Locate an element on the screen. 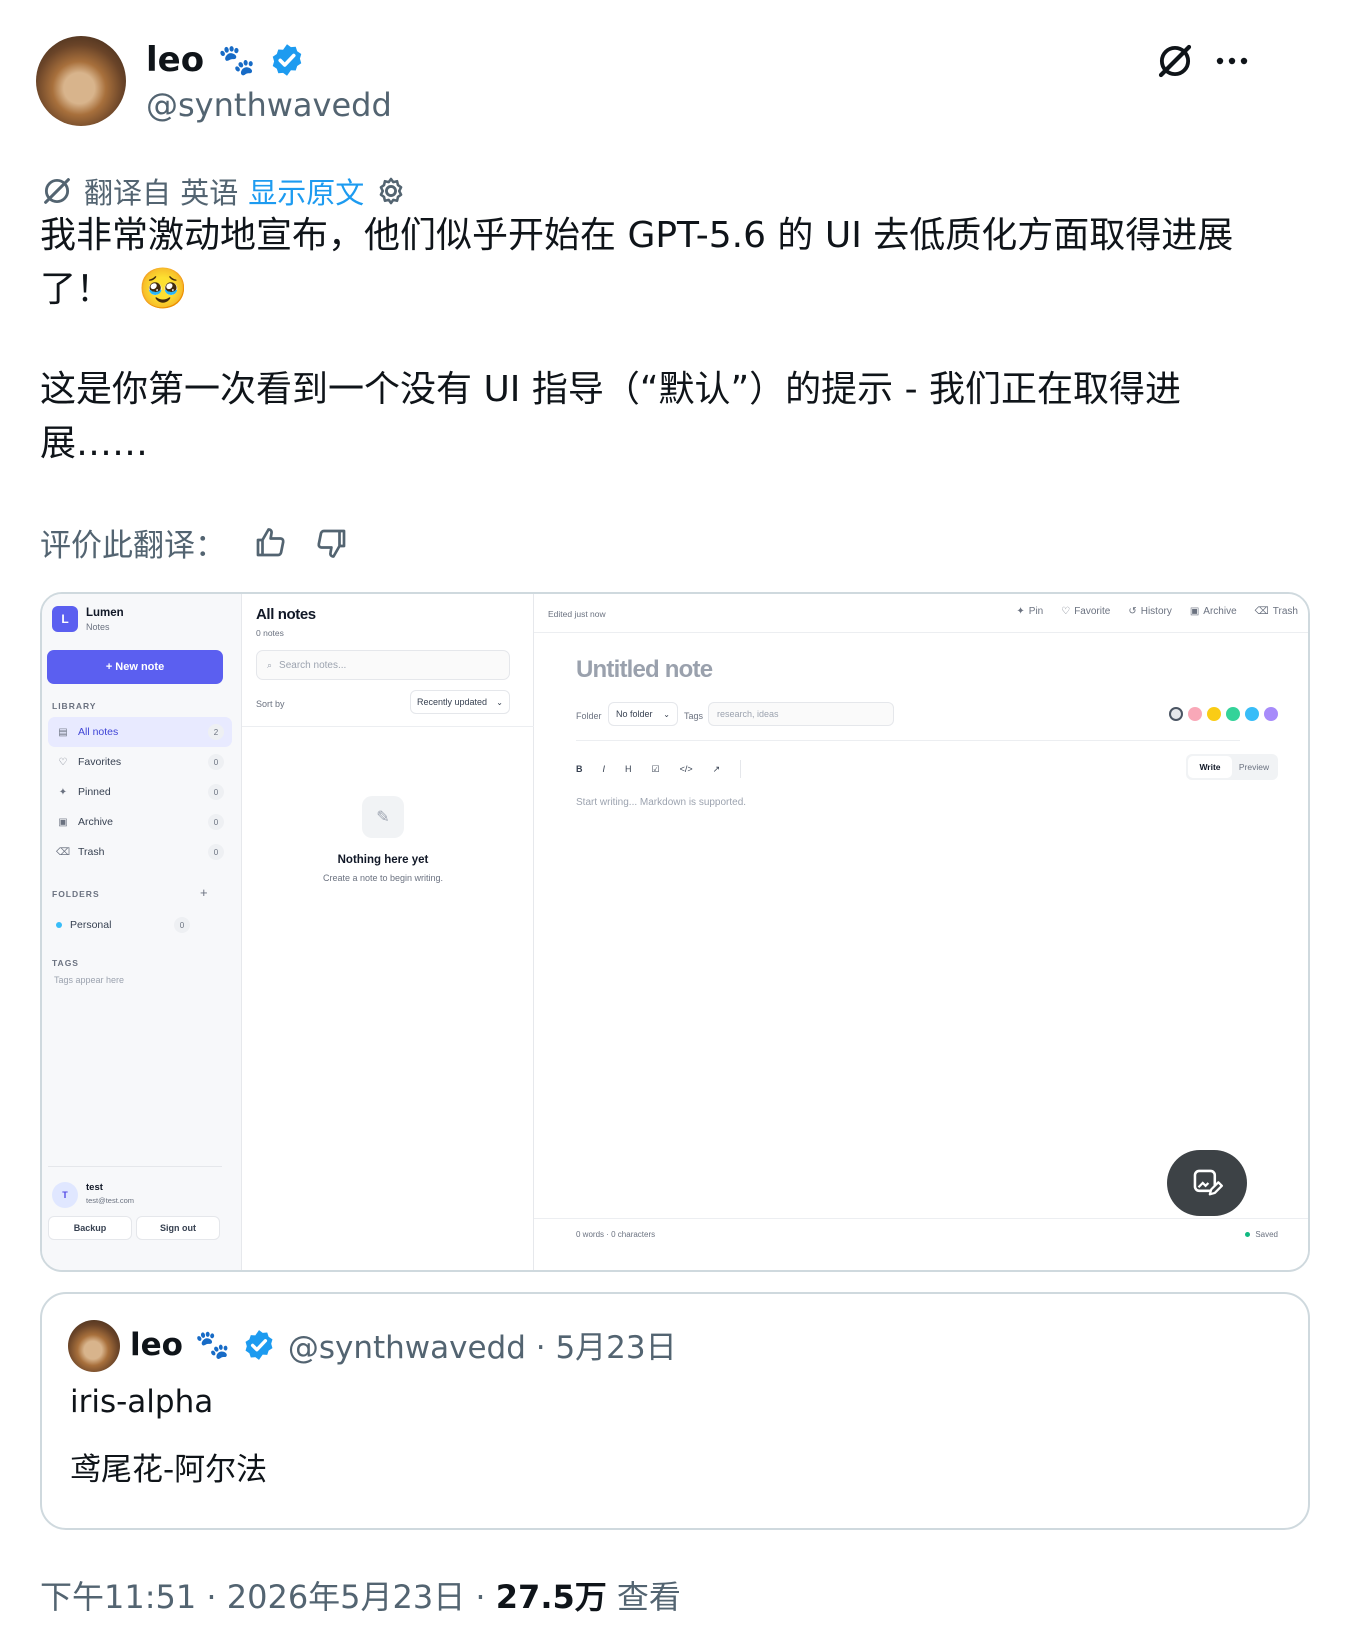  sidebar-item-pinned: ✦ Pinned 0 is located at coordinates (140, 792).